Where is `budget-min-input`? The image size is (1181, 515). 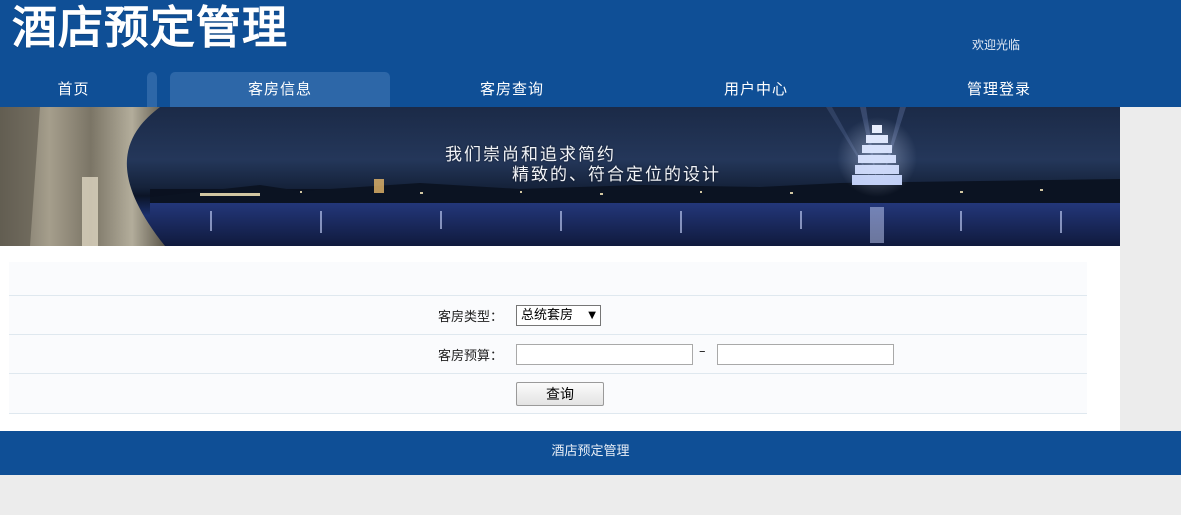
budget-min-input is located at coordinates (604, 354).